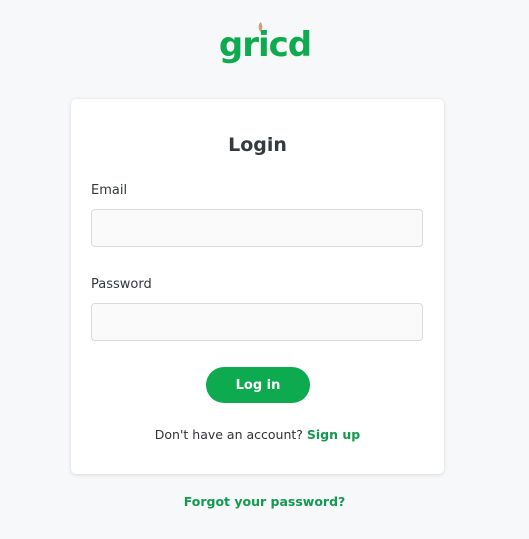 The width and height of the screenshot is (529, 539). I want to click on forgot-password-link: Forgot your password?, so click(264, 501).